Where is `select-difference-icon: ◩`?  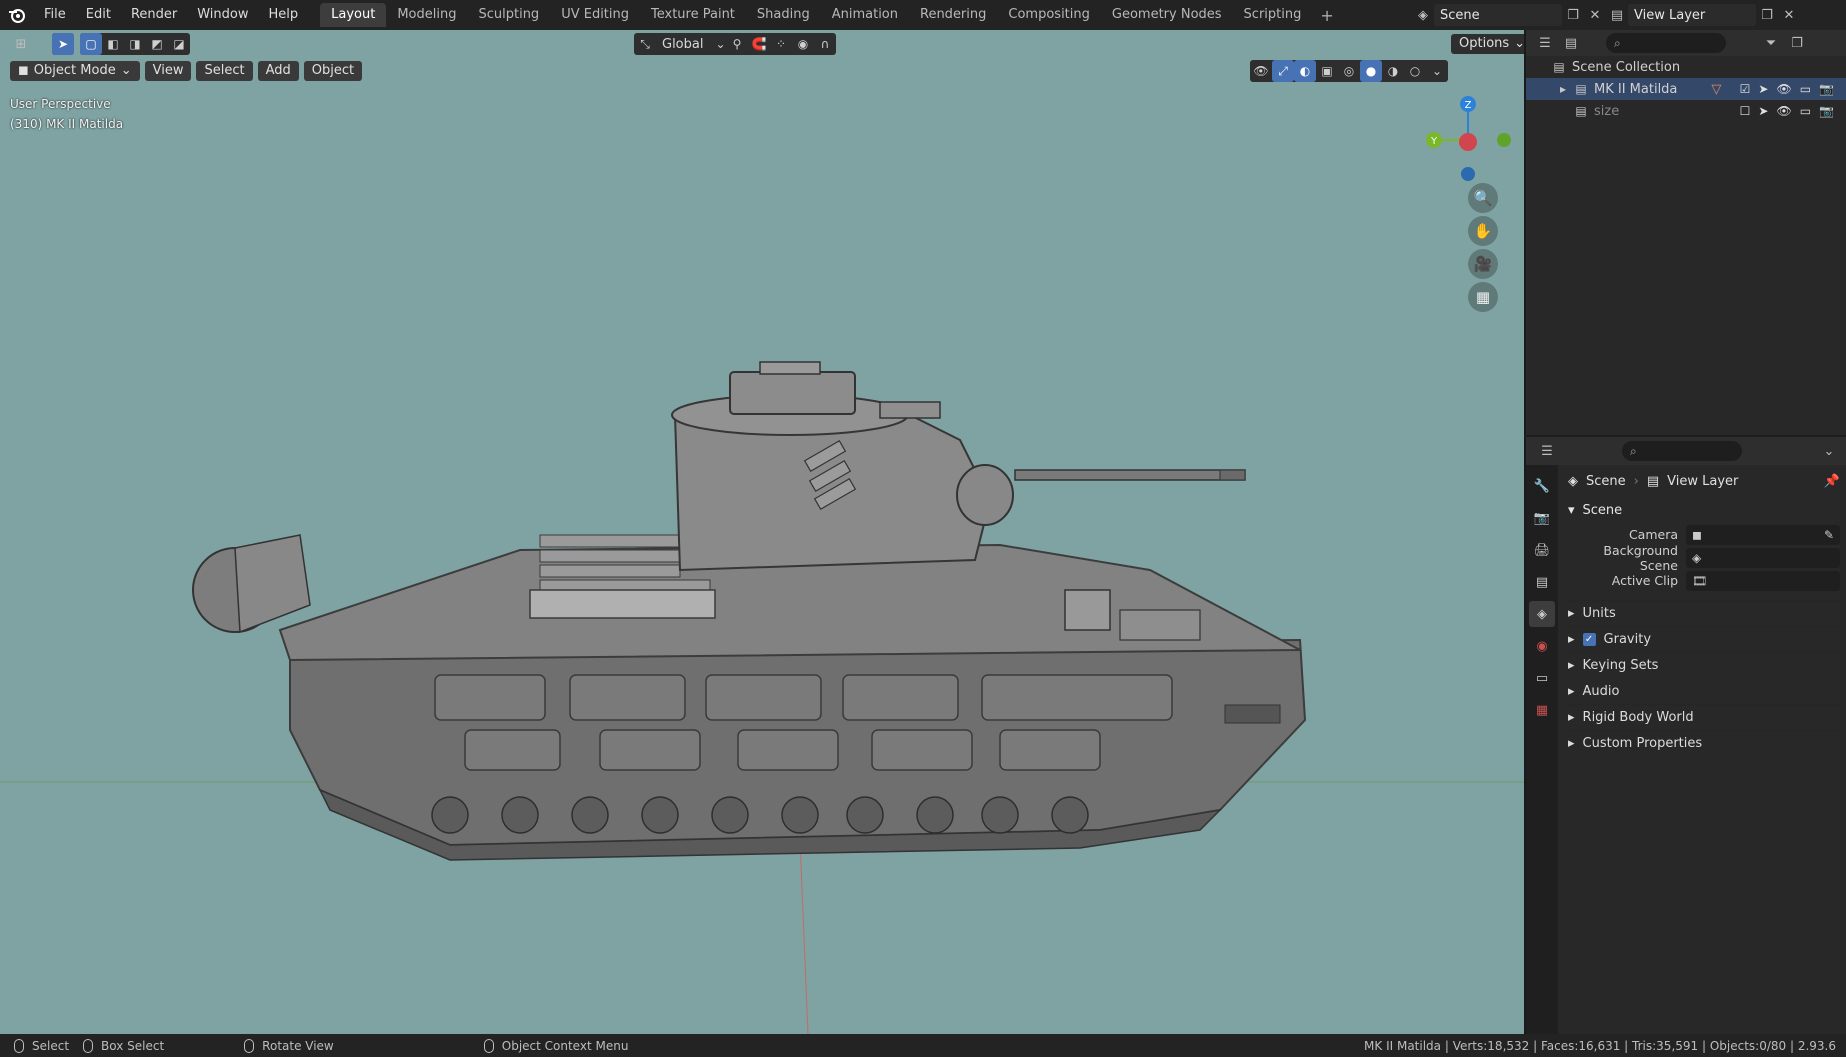 select-difference-icon: ◩ is located at coordinates (157, 44).